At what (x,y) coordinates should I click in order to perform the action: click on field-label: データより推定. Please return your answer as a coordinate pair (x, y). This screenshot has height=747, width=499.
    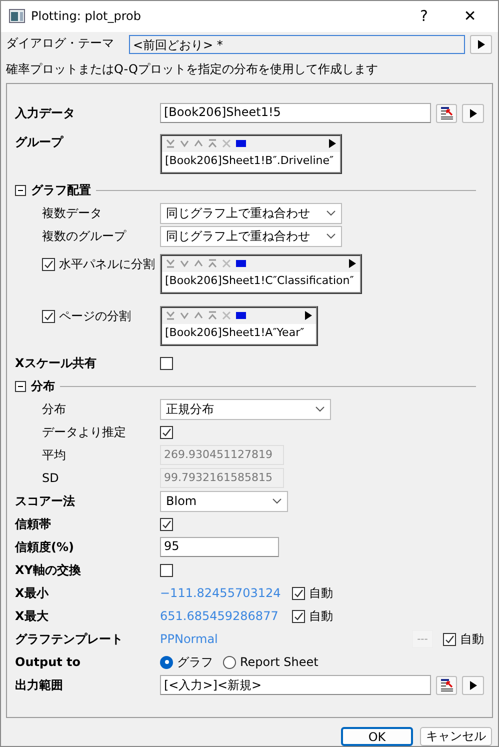
    Looking at the image, I should click on (84, 432).